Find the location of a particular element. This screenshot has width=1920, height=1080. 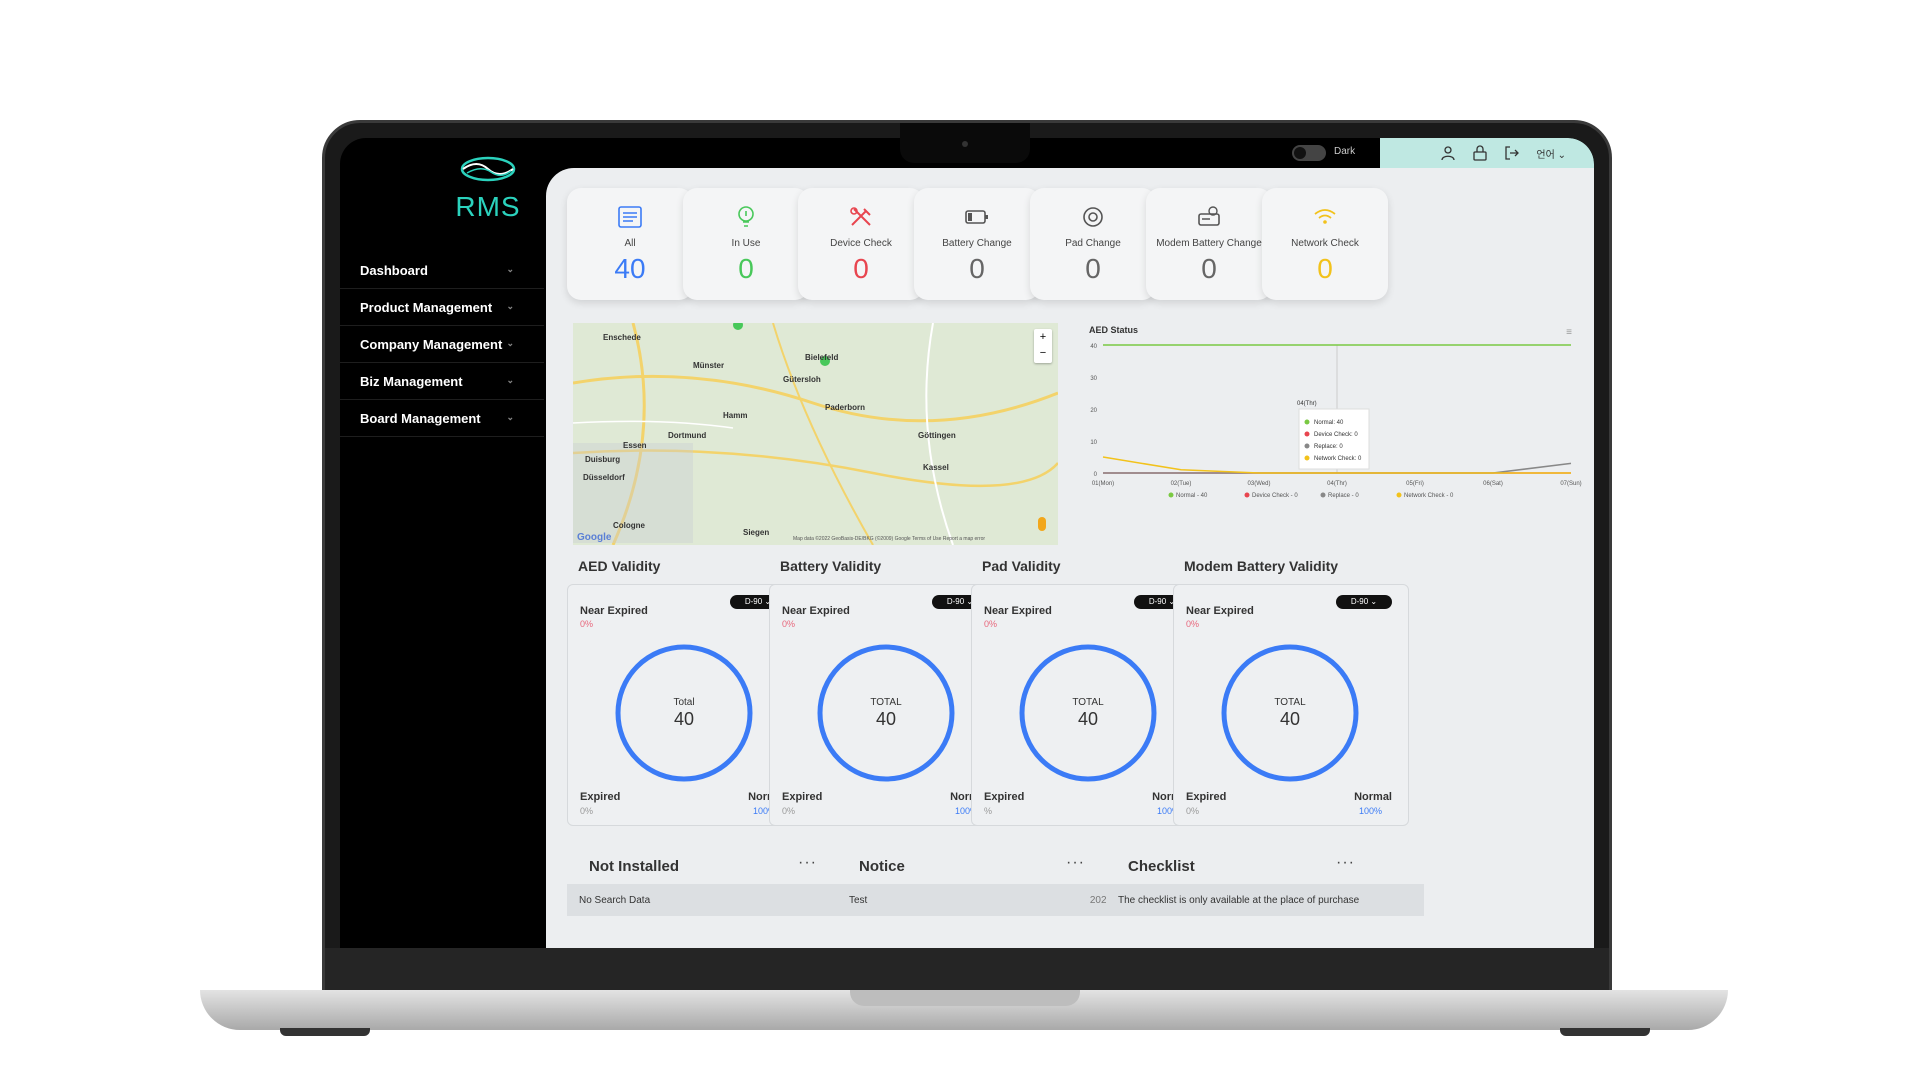

map-city-label: Gütersloh is located at coordinates (802, 379).